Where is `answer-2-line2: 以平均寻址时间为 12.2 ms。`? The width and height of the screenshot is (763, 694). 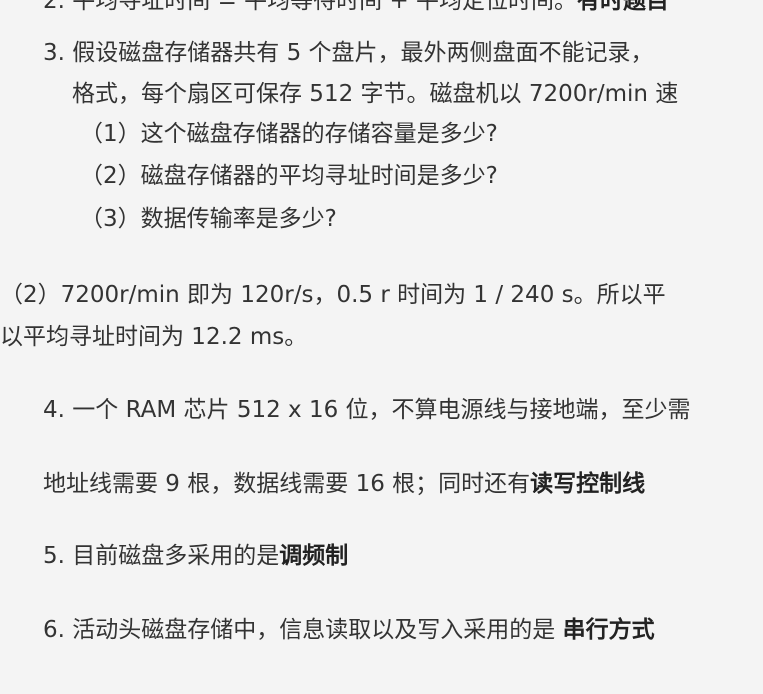 answer-2-line2: 以平均寻址时间为 12.2 ms。 is located at coordinates (154, 337).